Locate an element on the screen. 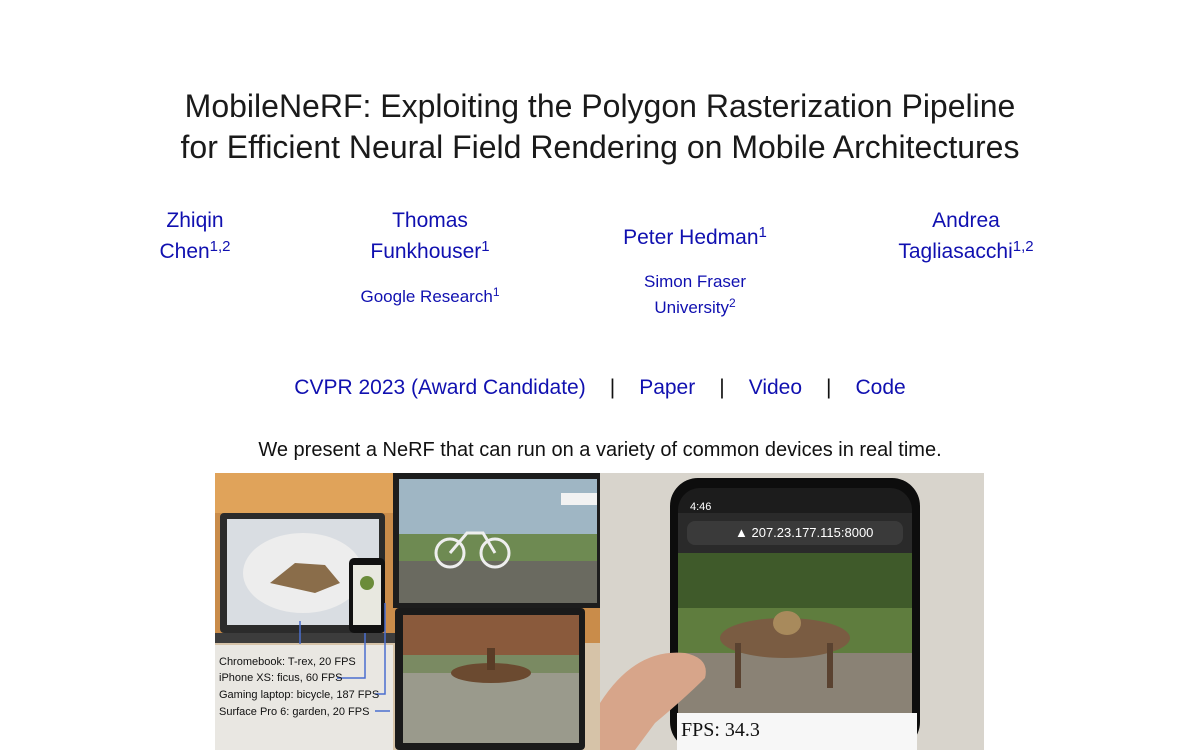  author-thomas-funkhouser: Thomas Funkhouser1 is located at coordinates (430, 236).